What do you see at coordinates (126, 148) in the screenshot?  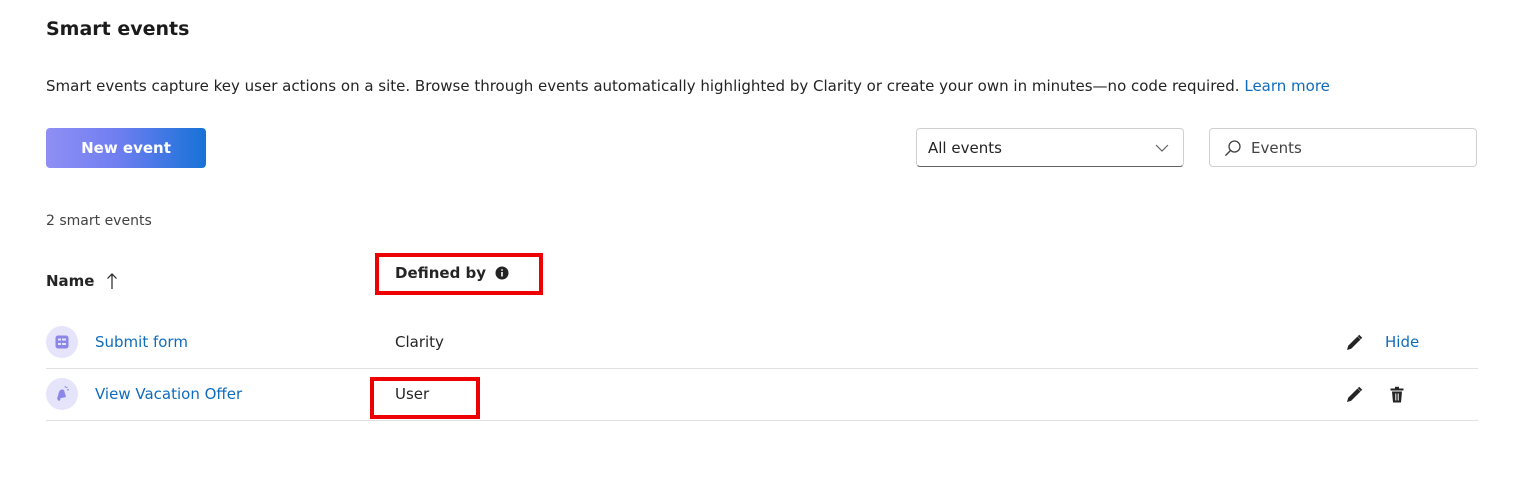 I see `new-event-button: New event` at bounding box center [126, 148].